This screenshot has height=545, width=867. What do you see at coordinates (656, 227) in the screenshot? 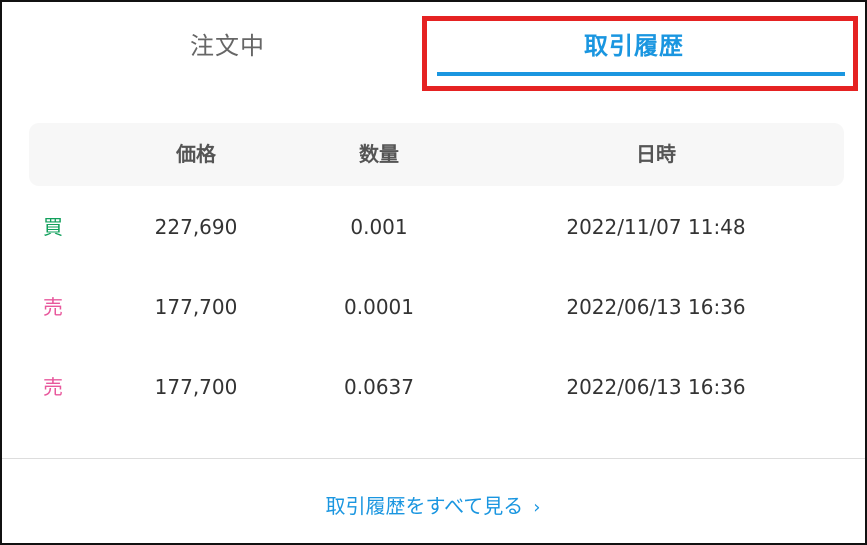
I see `datetime-cell: 2022/11/07 11:48` at bounding box center [656, 227].